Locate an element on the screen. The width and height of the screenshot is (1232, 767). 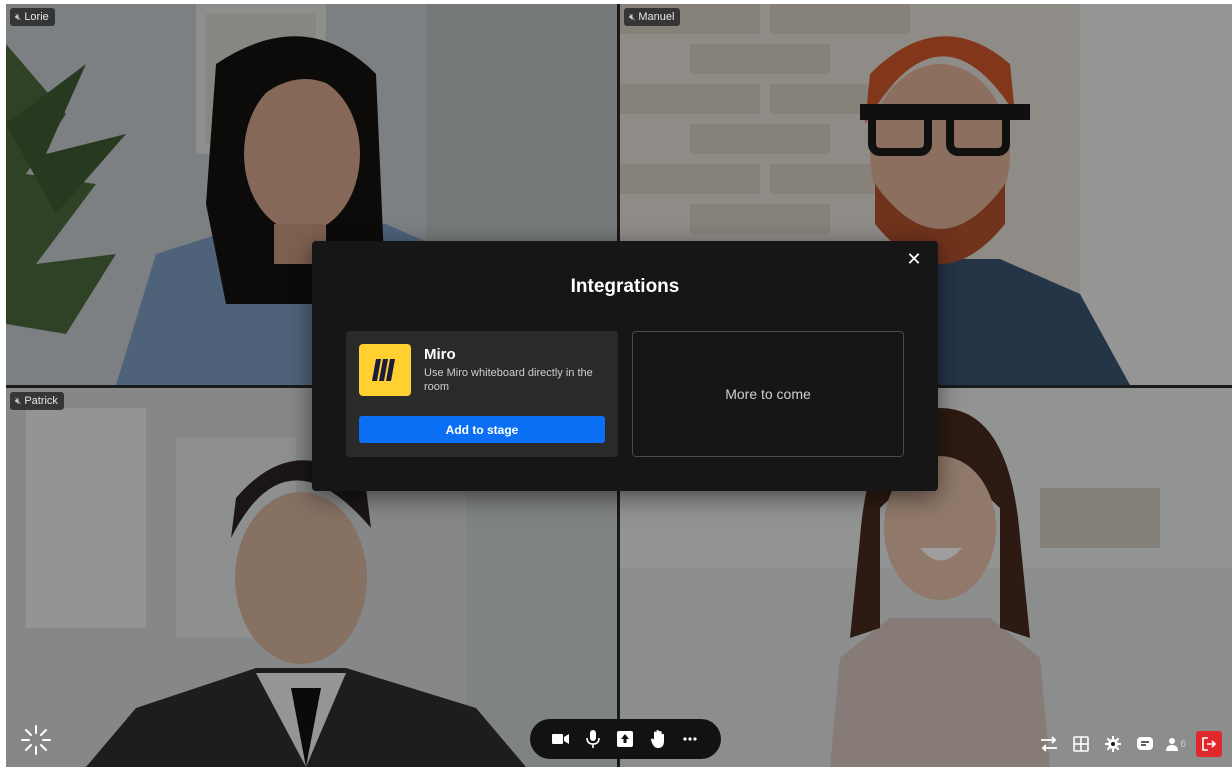
participant-nametag: 🔇︎ Patrick is located at coordinates (37, 401).